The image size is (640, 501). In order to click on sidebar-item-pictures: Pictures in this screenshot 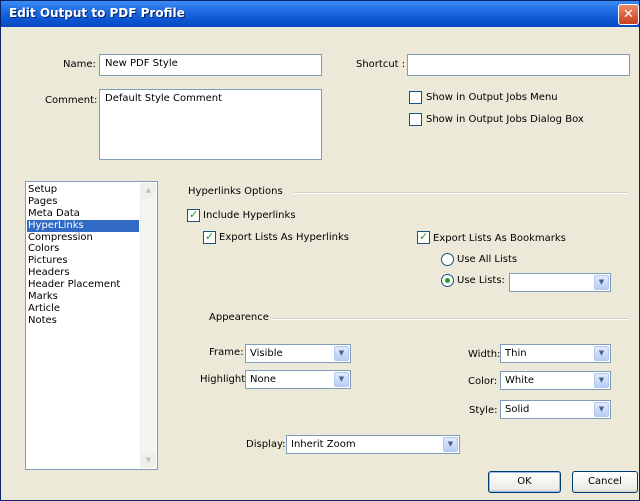, I will do `click(83, 261)`.